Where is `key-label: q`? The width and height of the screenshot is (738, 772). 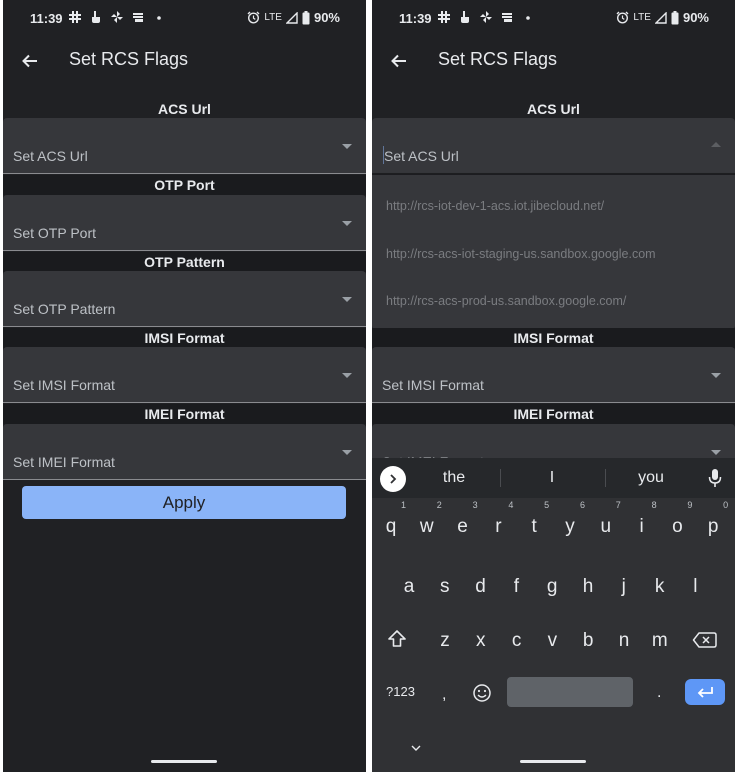 key-label: q is located at coordinates (391, 526).